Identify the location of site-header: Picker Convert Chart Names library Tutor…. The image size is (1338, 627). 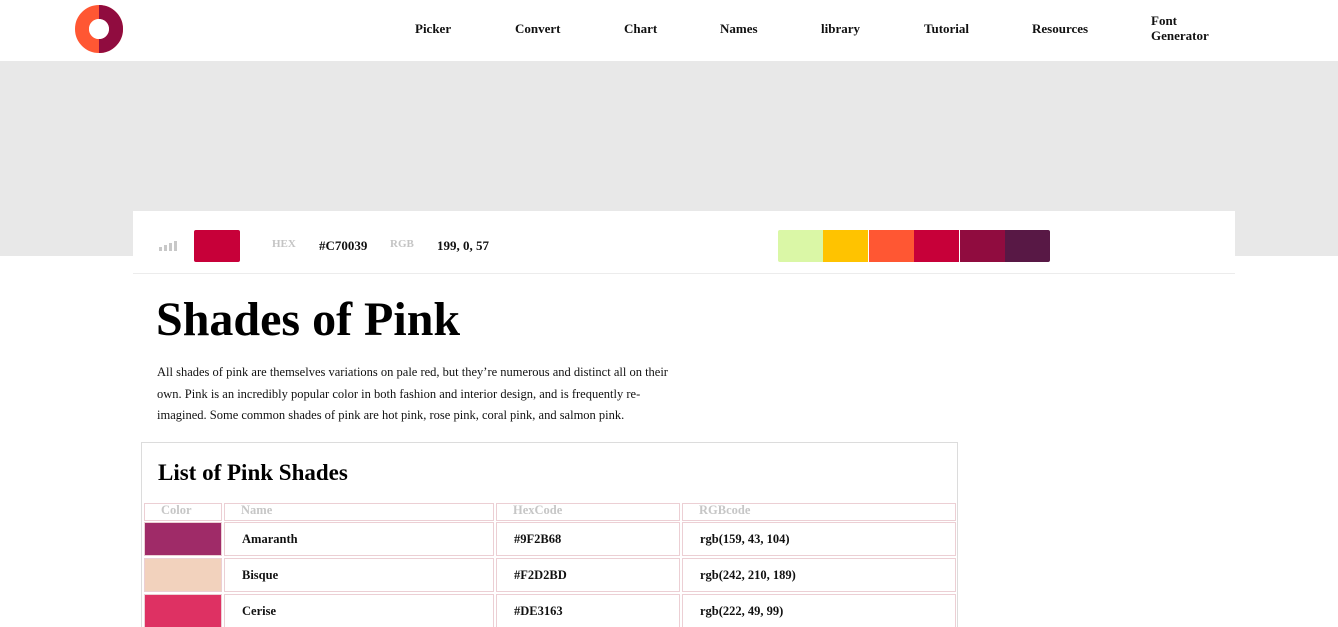
(669, 30).